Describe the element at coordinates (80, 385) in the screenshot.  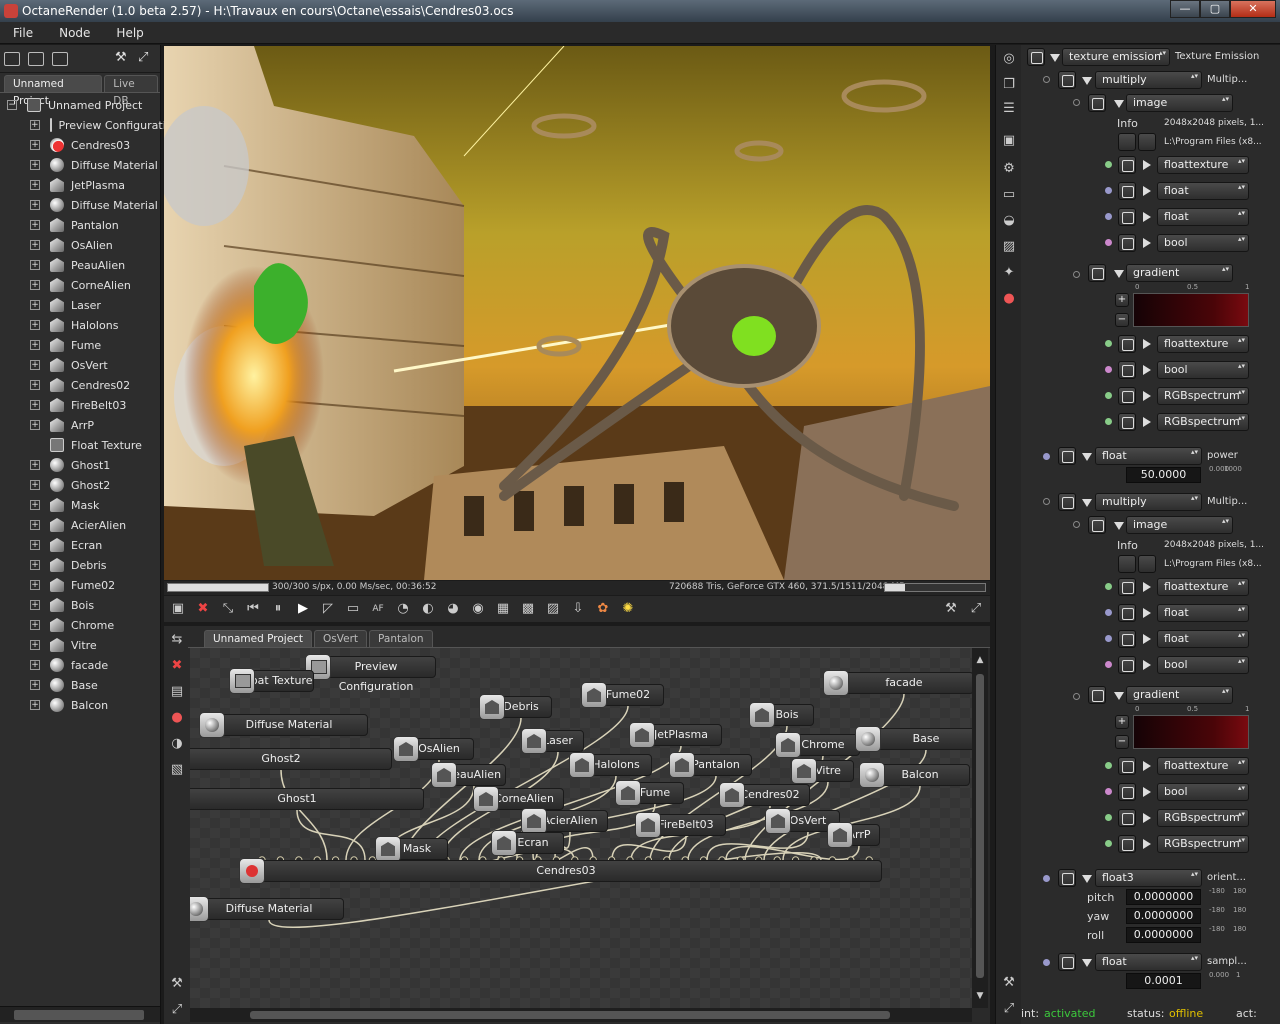
I see `tree-item: + Cendres02` at that location.